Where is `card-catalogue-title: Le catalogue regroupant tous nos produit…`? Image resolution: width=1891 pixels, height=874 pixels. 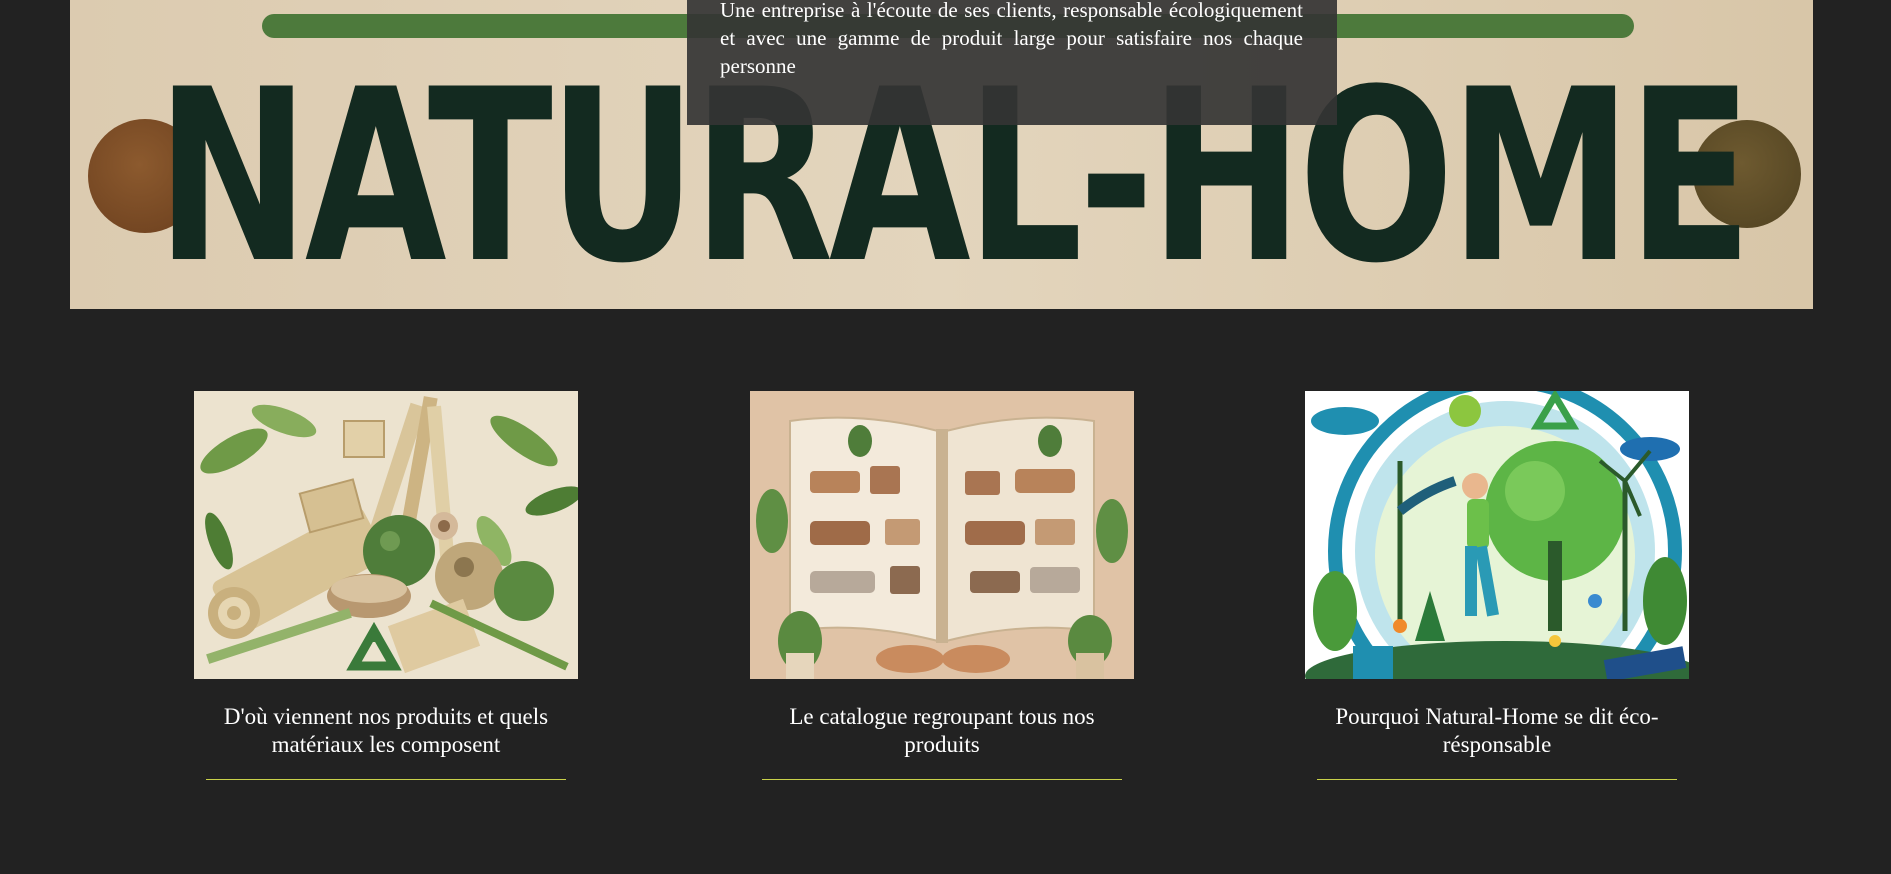 card-catalogue-title: Le catalogue regroupant tous nos produit… is located at coordinates (942, 731).